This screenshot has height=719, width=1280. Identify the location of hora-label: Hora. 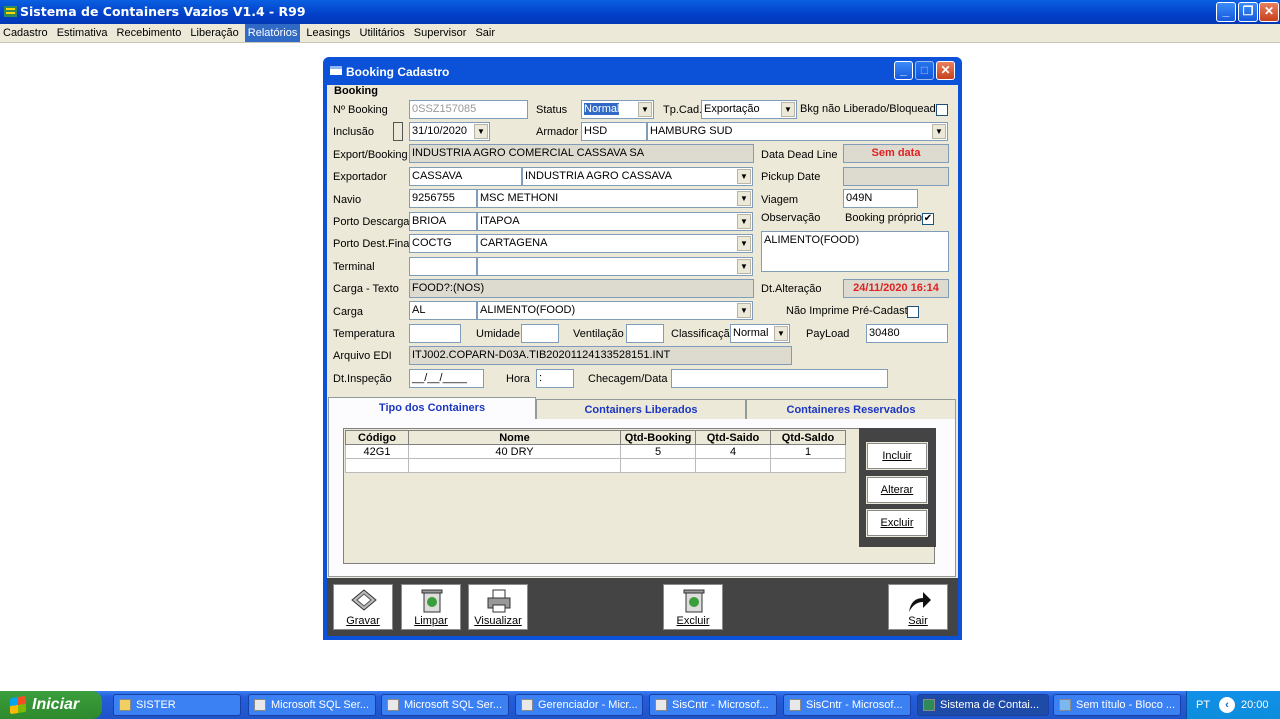
(518, 379).